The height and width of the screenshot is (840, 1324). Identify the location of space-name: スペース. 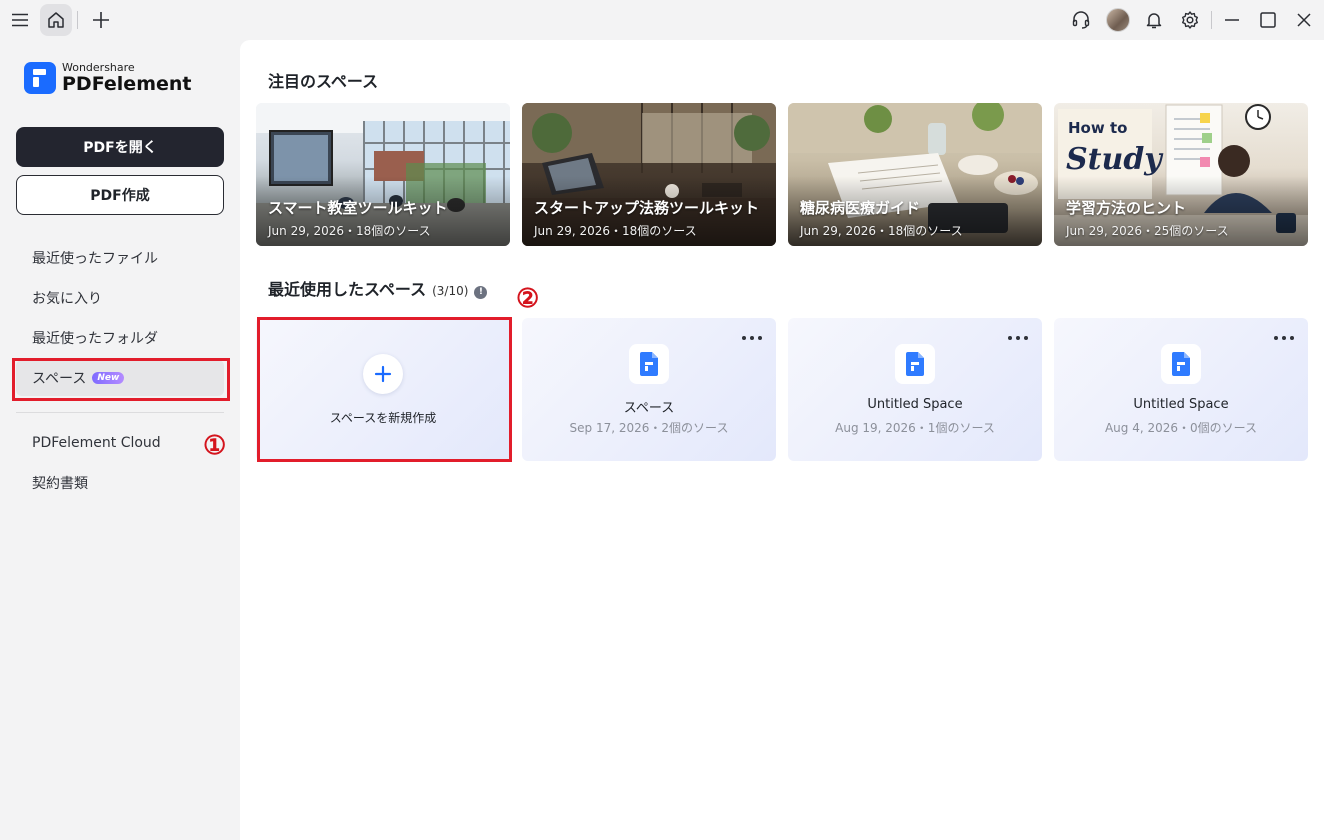
(649, 408).